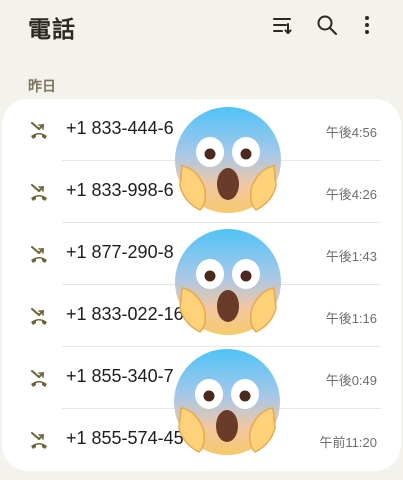 This screenshot has height=480, width=403. I want to click on page-title: 電話, so click(52, 29).